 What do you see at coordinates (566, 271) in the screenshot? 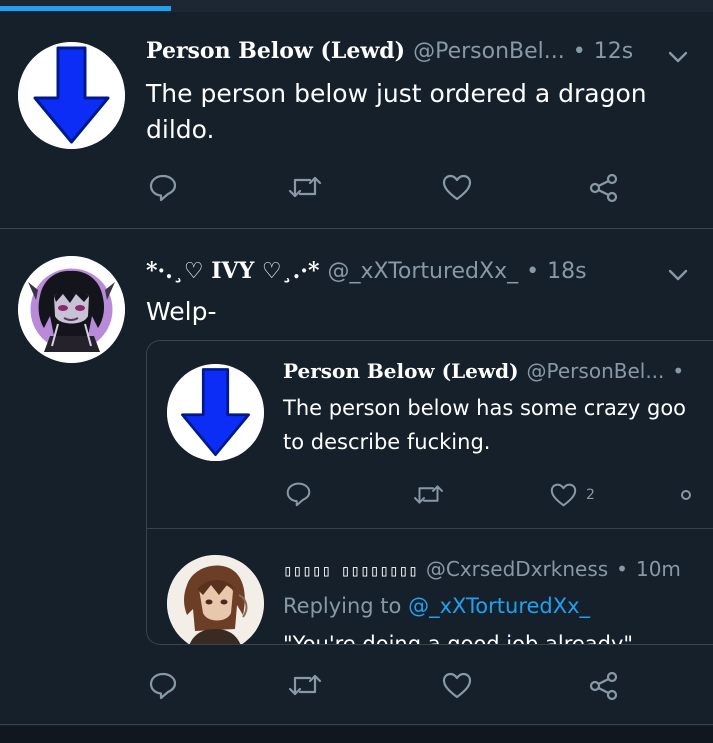
I see `tweet-timestamp: 18s` at bounding box center [566, 271].